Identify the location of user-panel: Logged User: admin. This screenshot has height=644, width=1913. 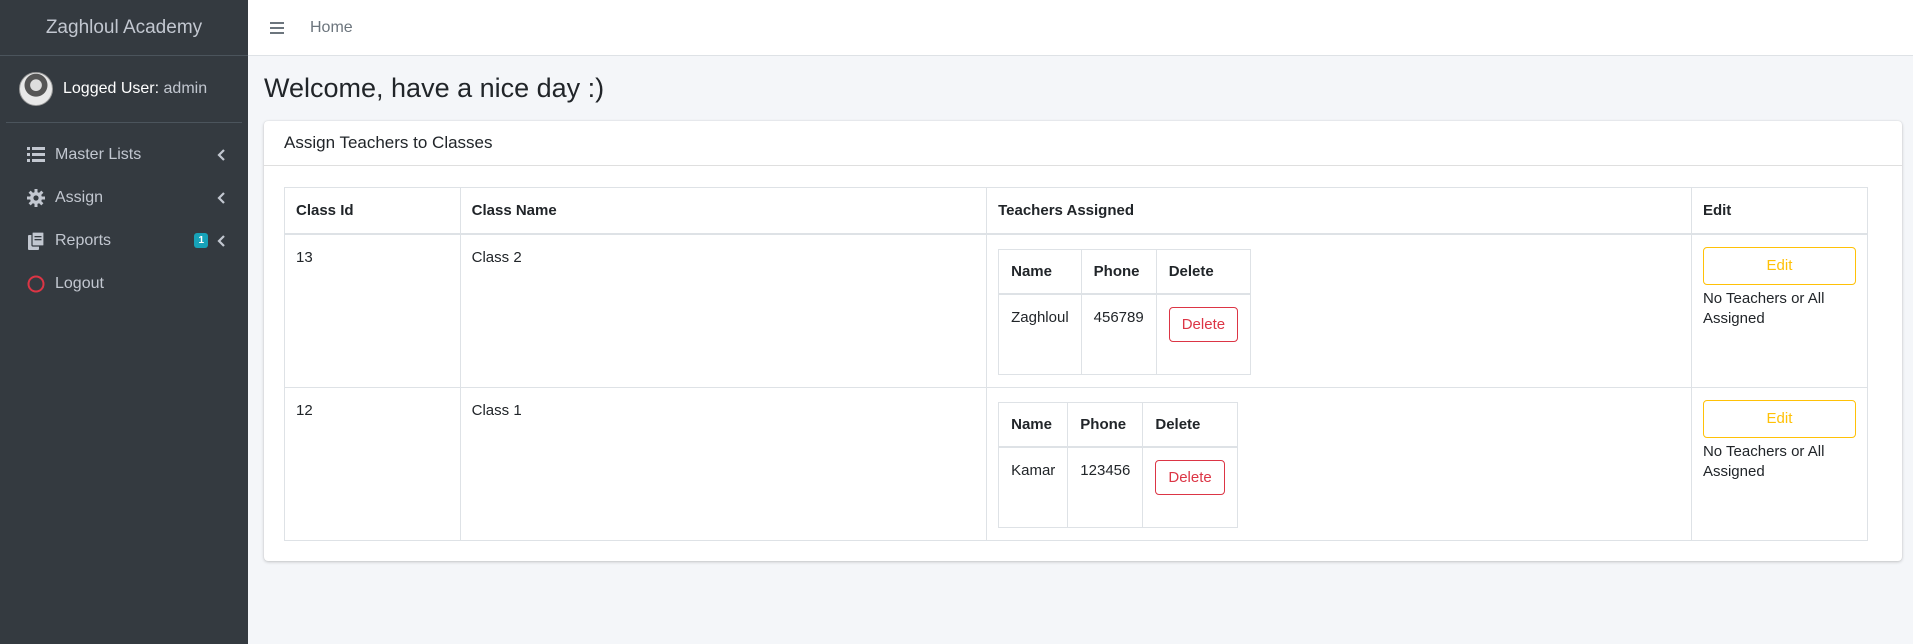
(124, 89).